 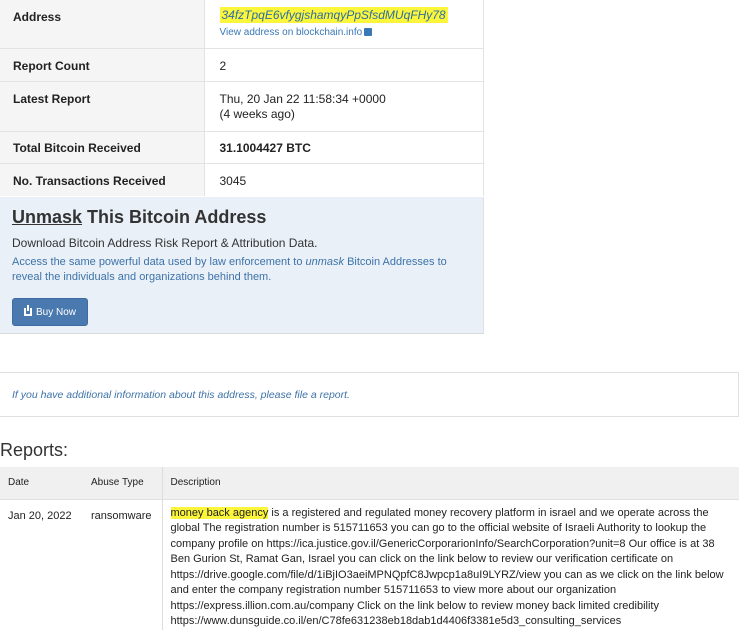 What do you see at coordinates (102, 105) in the screenshot?
I see `latest-report-label: Latest Report` at bounding box center [102, 105].